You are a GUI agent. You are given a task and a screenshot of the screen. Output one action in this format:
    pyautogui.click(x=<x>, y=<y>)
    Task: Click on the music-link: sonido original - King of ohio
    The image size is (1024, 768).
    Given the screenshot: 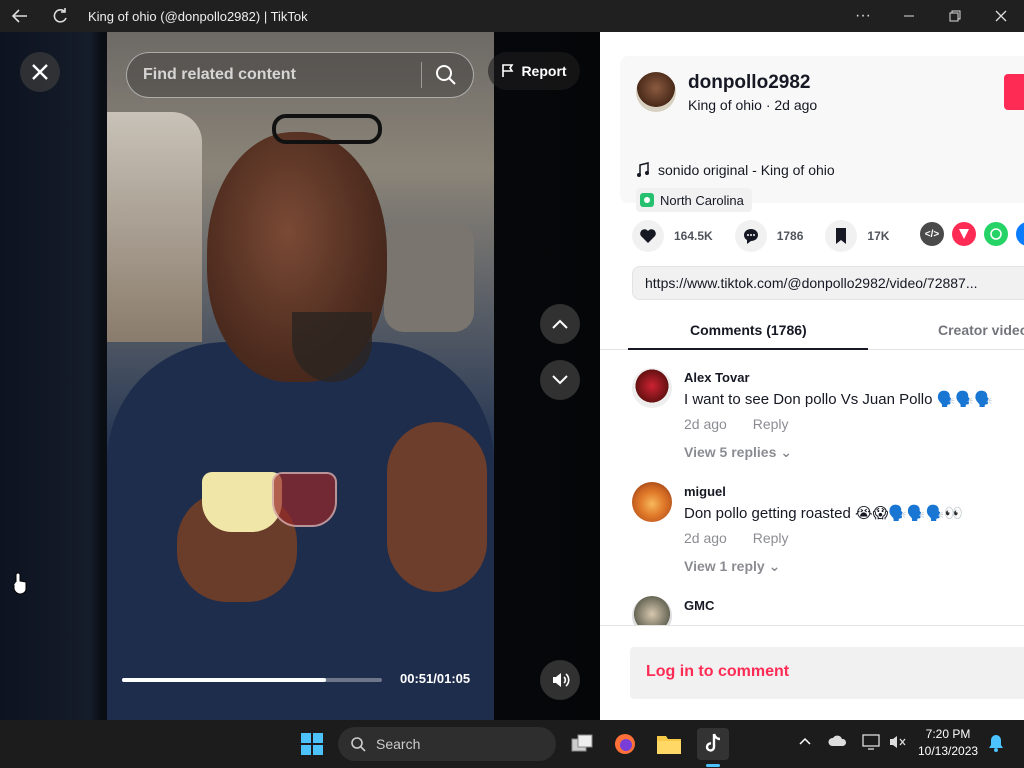 What is the action you would take?
    pyautogui.click(x=735, y=170)
    